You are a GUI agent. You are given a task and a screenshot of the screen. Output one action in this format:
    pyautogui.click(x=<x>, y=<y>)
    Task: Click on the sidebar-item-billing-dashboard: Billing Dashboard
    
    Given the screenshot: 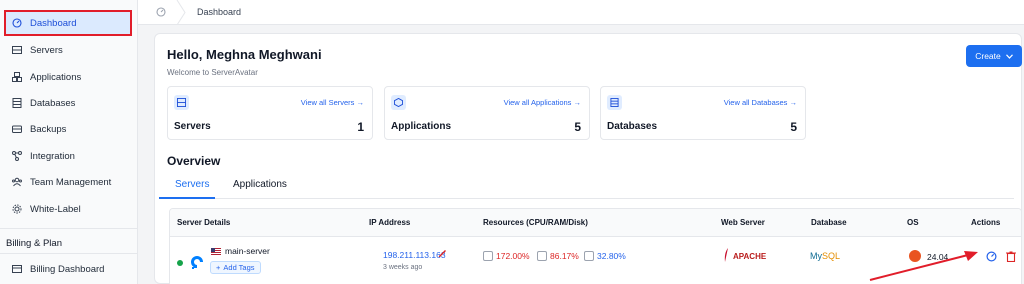 What is the action you would take?
    pyautogui.click(x=68, y=269)
    